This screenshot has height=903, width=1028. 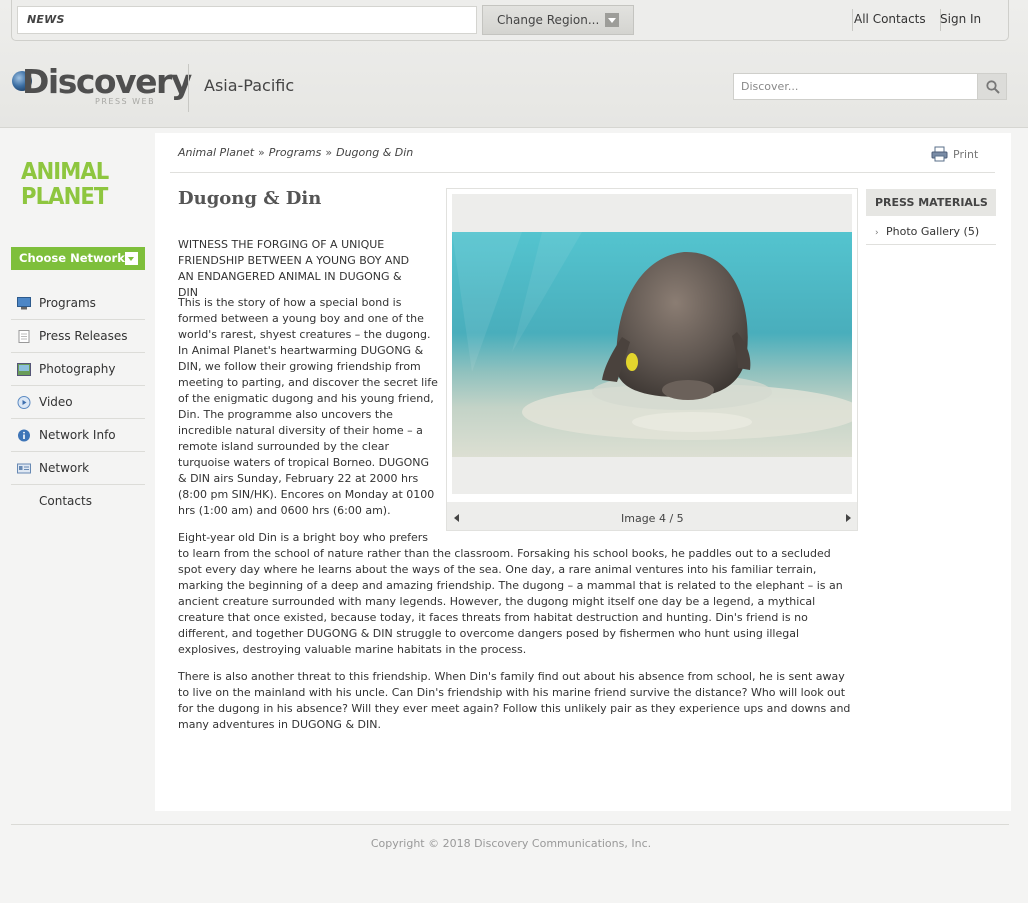 I want to click on all-contacts-link: All Contacts, so click(x=890, y=19).